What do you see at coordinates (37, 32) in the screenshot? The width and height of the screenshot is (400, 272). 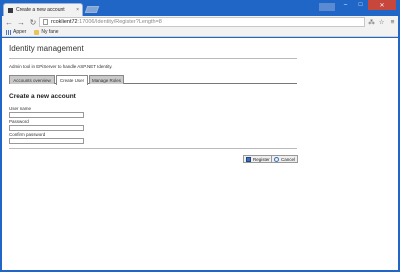 I see `folder-icon` at bounding box center [37, 32].